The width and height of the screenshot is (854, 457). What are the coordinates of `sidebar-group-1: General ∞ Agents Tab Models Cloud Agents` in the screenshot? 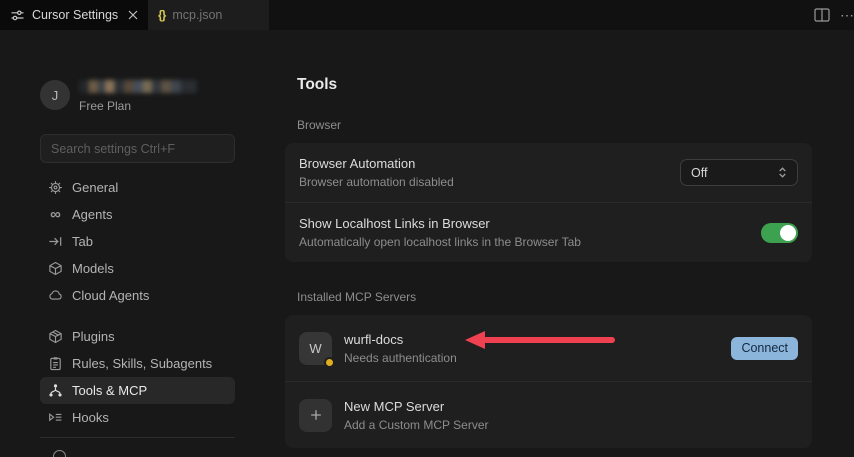 It's located at (137, 241).